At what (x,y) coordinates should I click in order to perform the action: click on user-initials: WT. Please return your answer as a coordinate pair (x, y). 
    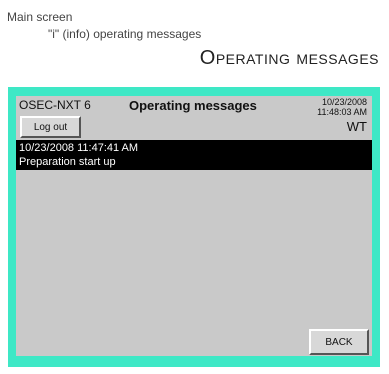
    Looking at the image, I should click on (356, 126).